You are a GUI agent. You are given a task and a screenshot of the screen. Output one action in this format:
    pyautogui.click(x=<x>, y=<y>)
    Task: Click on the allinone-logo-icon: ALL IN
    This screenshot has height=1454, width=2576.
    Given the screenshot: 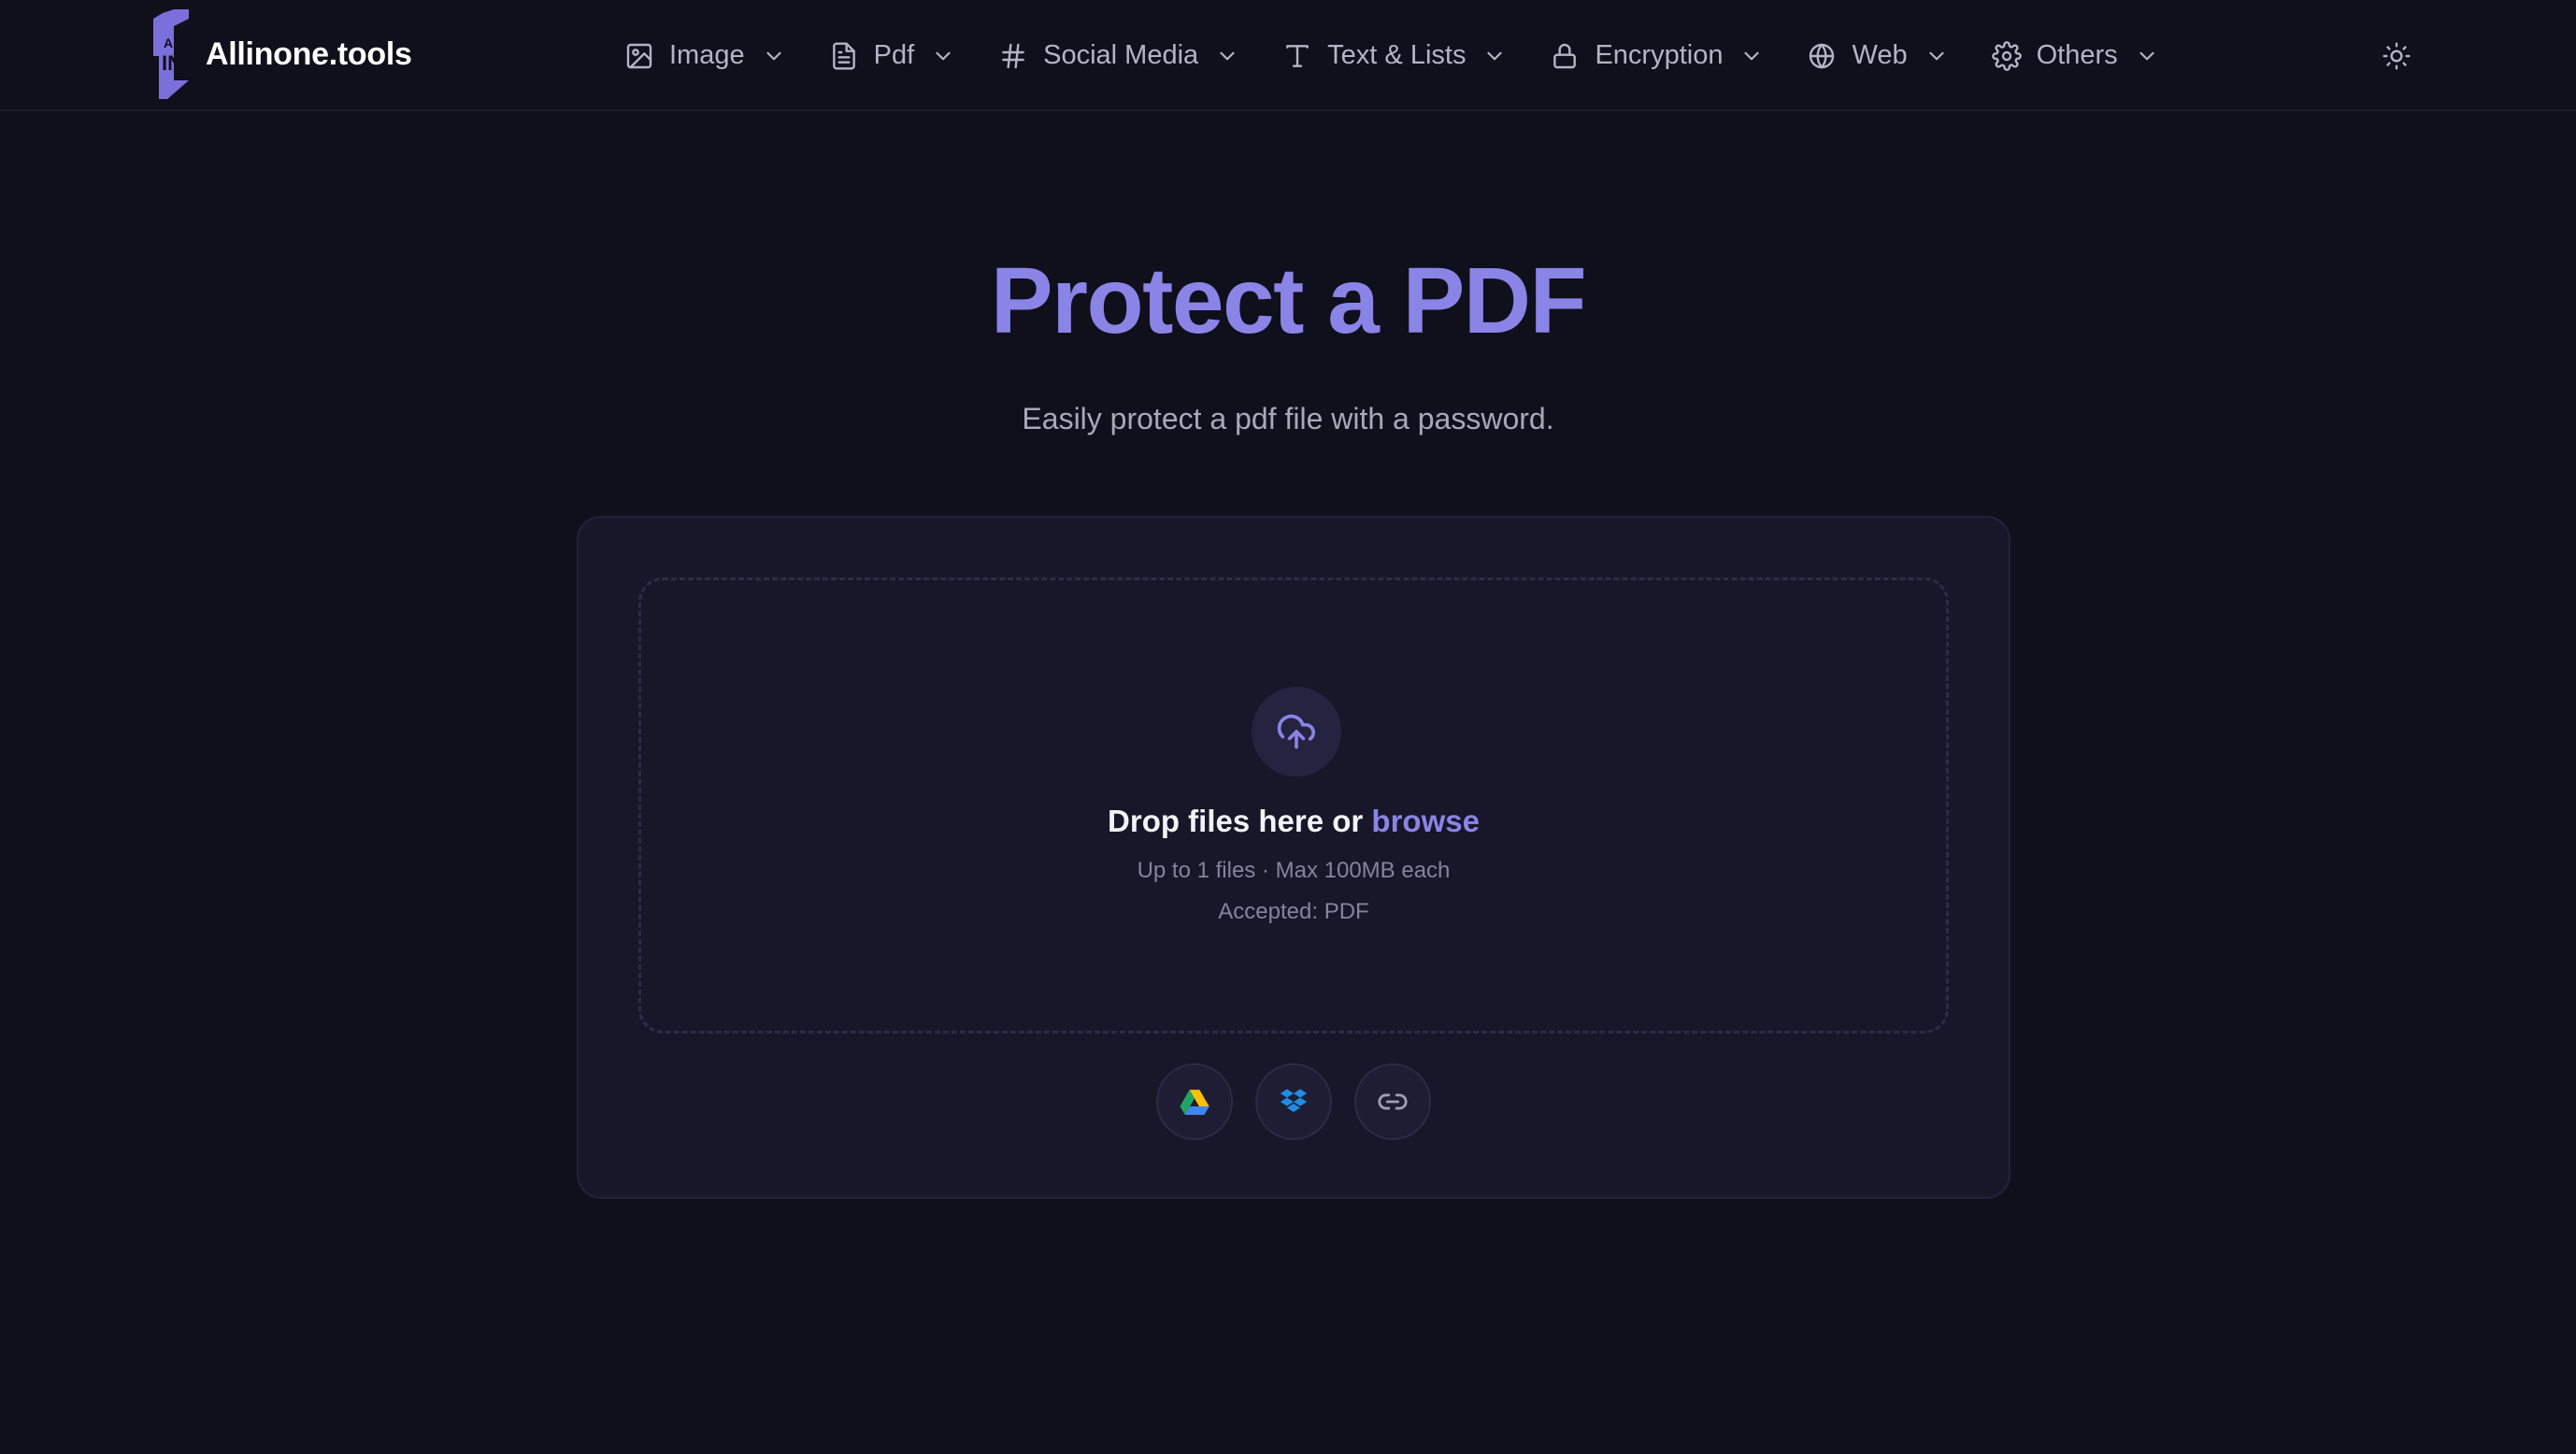 What is the action you would take?
    pyautogui.click(x=171, y=54)
    